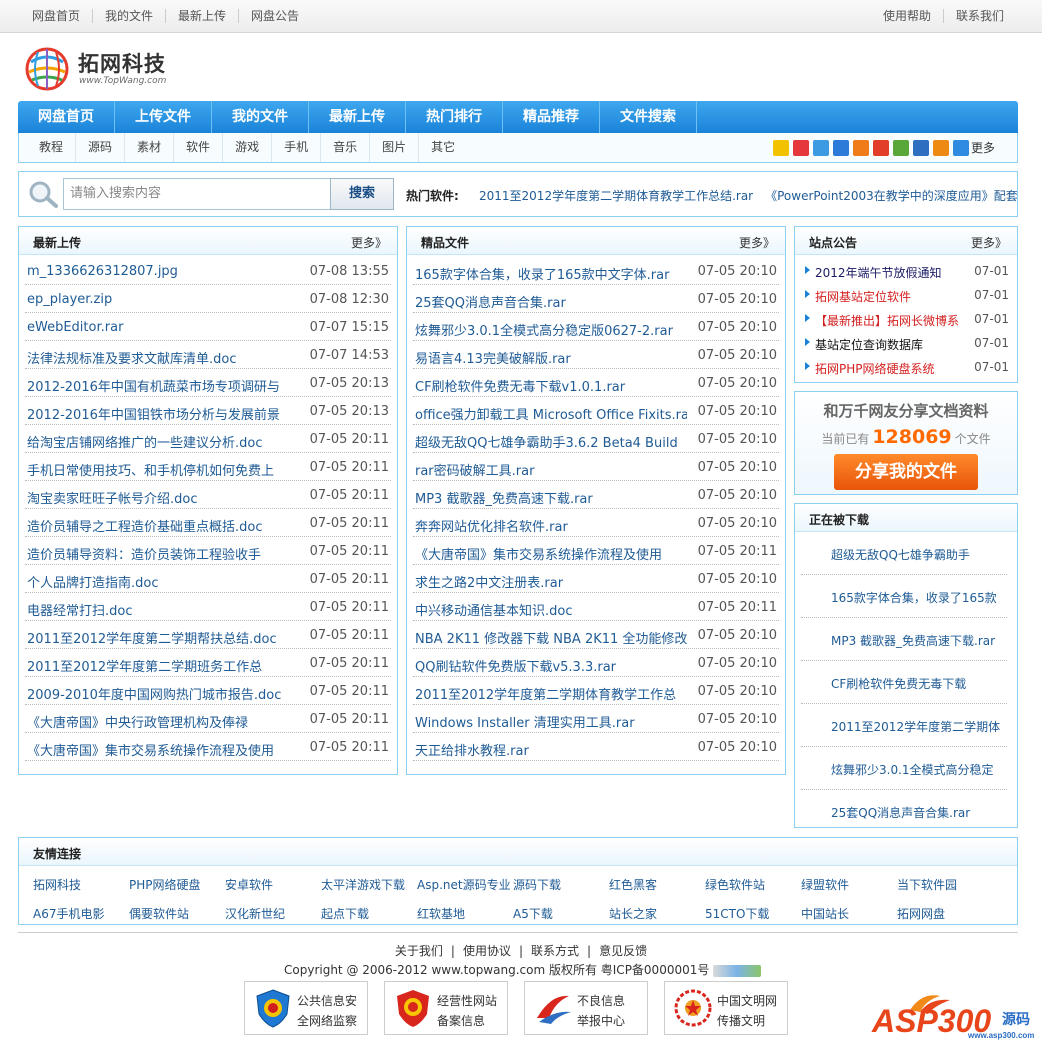 This screenshot has height=1042, width=1042. Describe the element at coordinates (454, 117) in the screenshot. I see `nav-hot: 热门排行` at that location.